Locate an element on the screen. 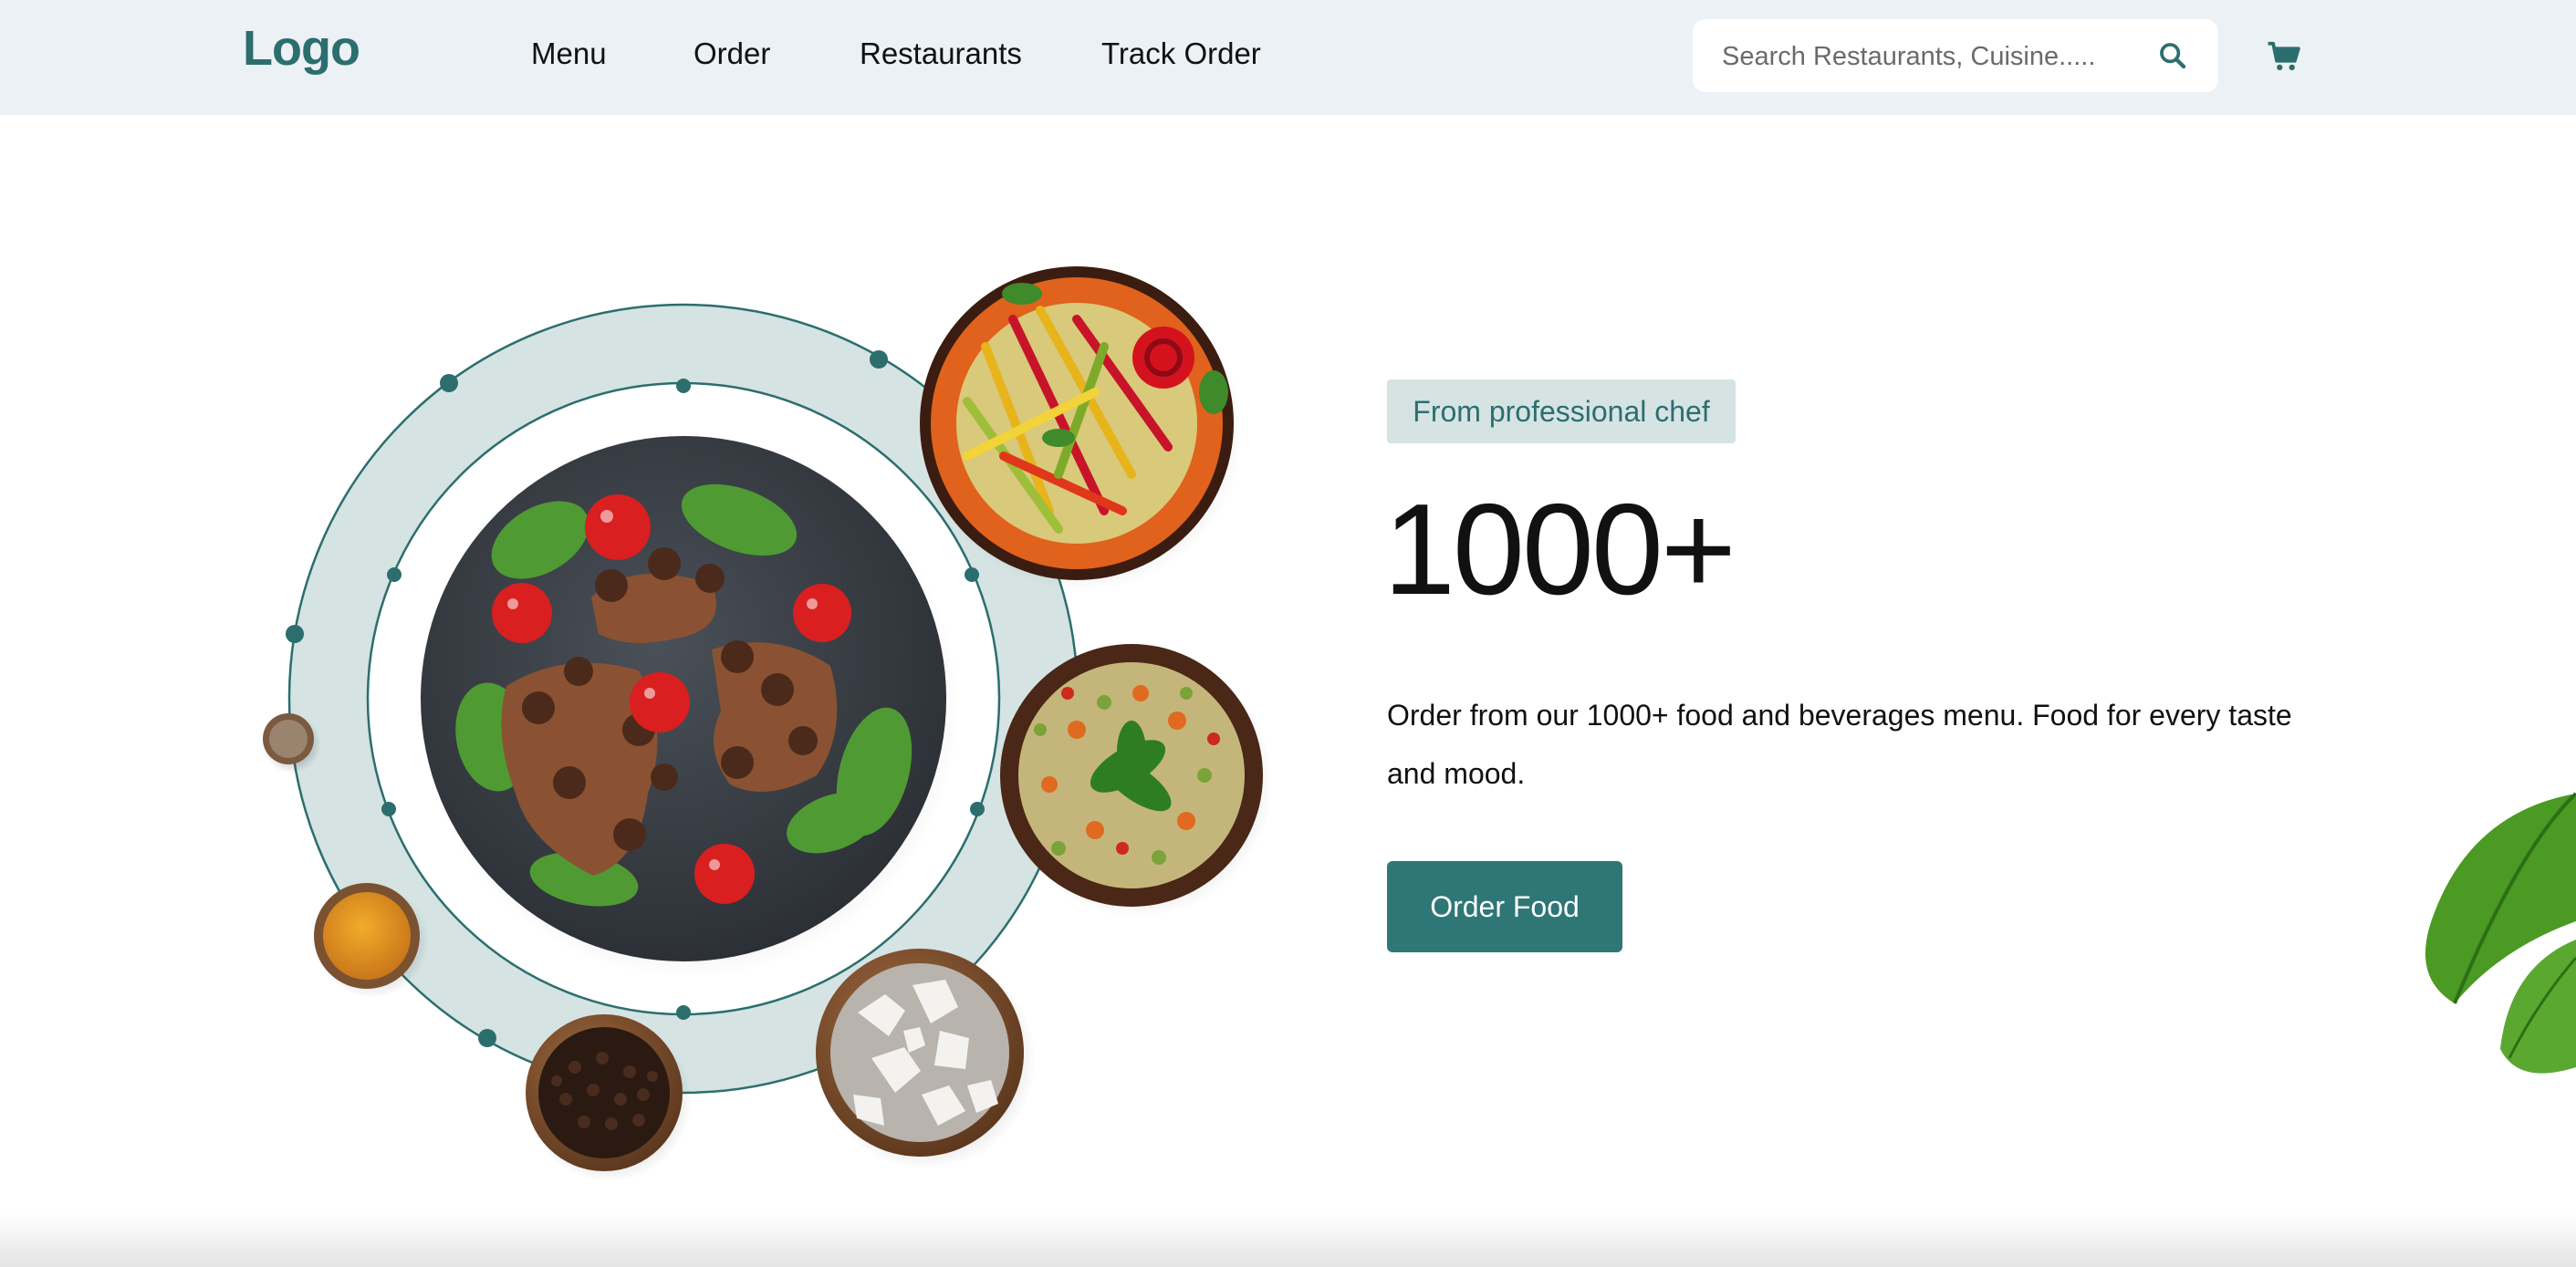  main-dish-plate is located at coordinates (689, 707).